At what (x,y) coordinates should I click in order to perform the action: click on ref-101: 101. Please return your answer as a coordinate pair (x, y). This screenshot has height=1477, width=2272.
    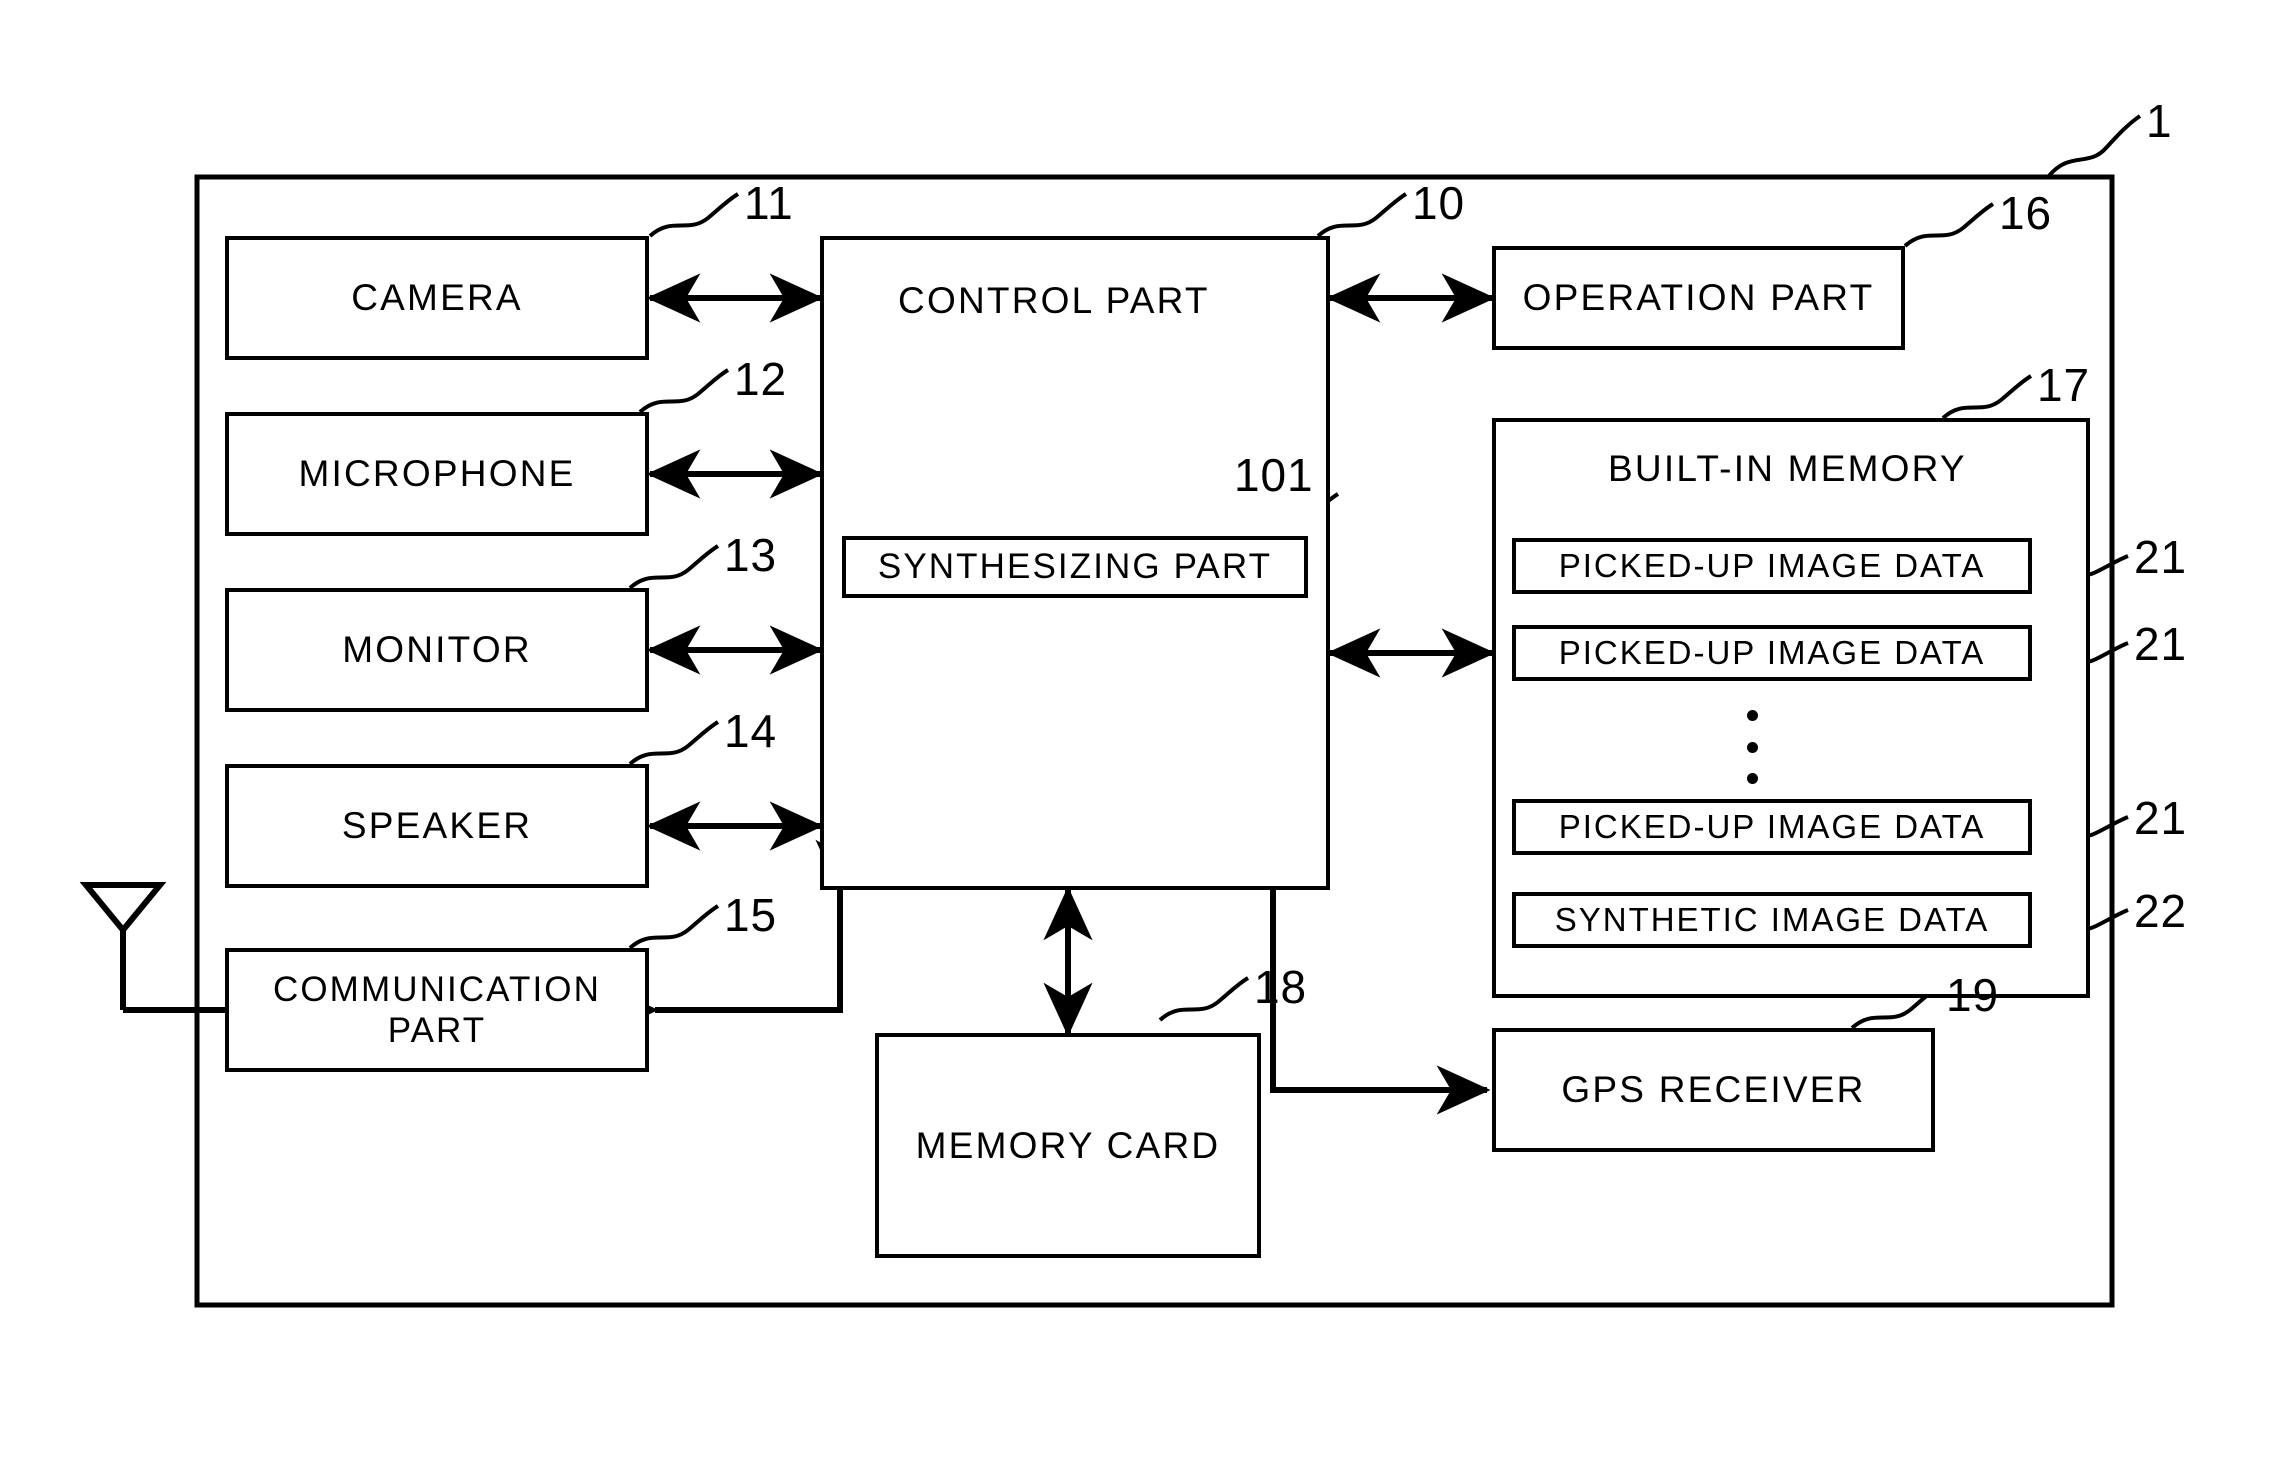
    Looking at the image, I should click on (1274, 475).